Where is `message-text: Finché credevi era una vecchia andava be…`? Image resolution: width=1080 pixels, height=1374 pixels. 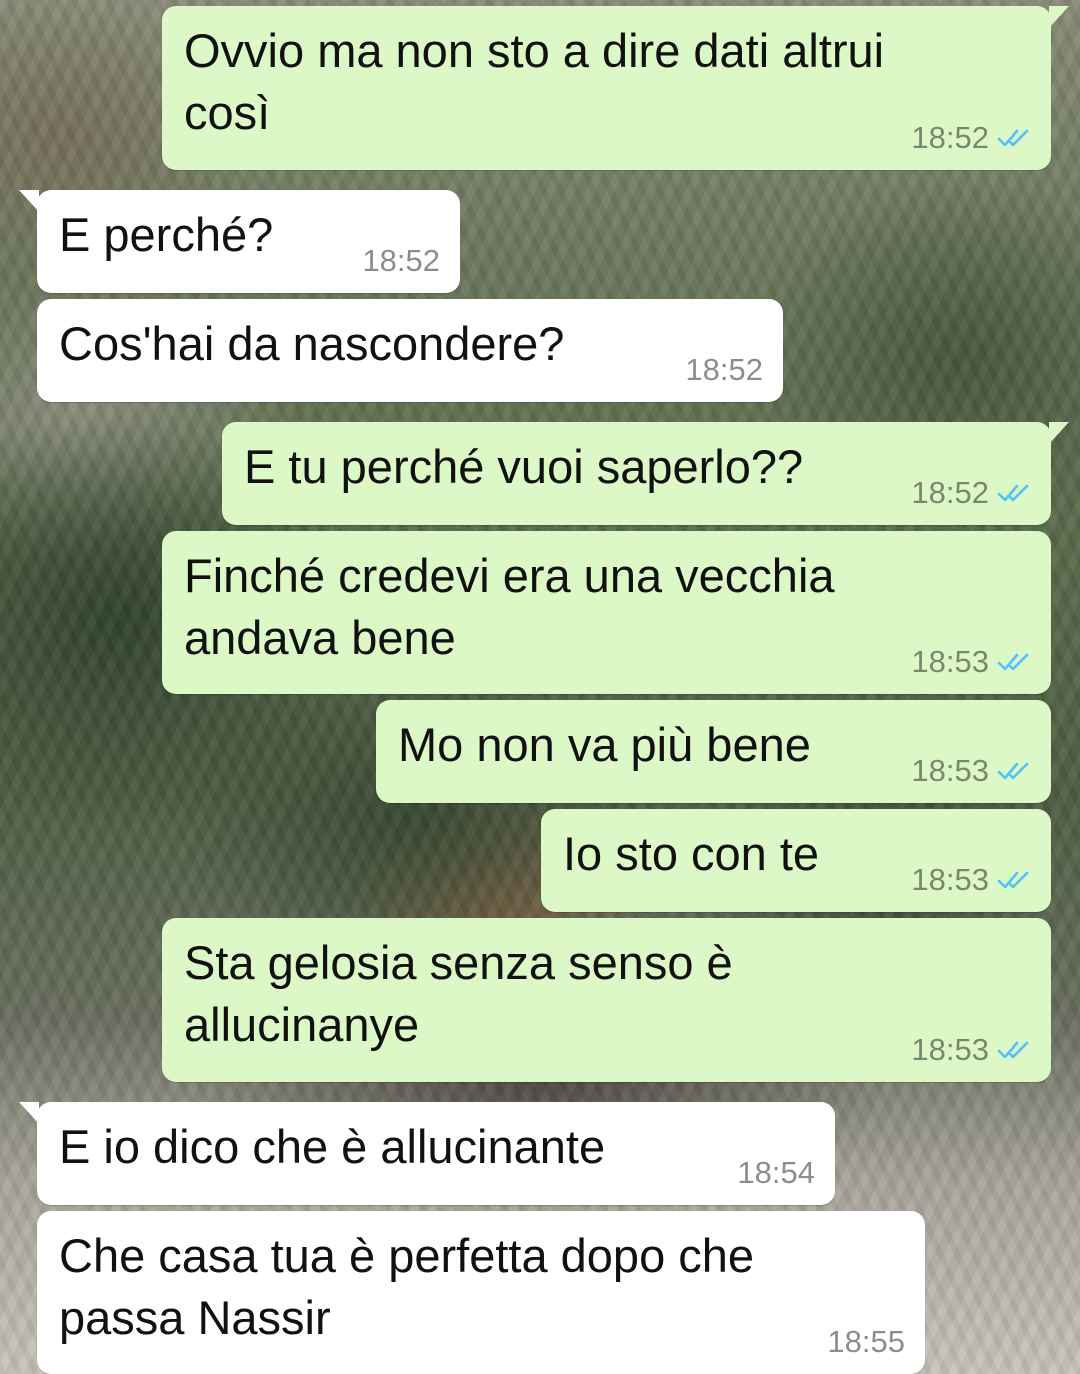 message-text: Finché credevi era una vecchia andava be… is located at coordinates (509, 606).